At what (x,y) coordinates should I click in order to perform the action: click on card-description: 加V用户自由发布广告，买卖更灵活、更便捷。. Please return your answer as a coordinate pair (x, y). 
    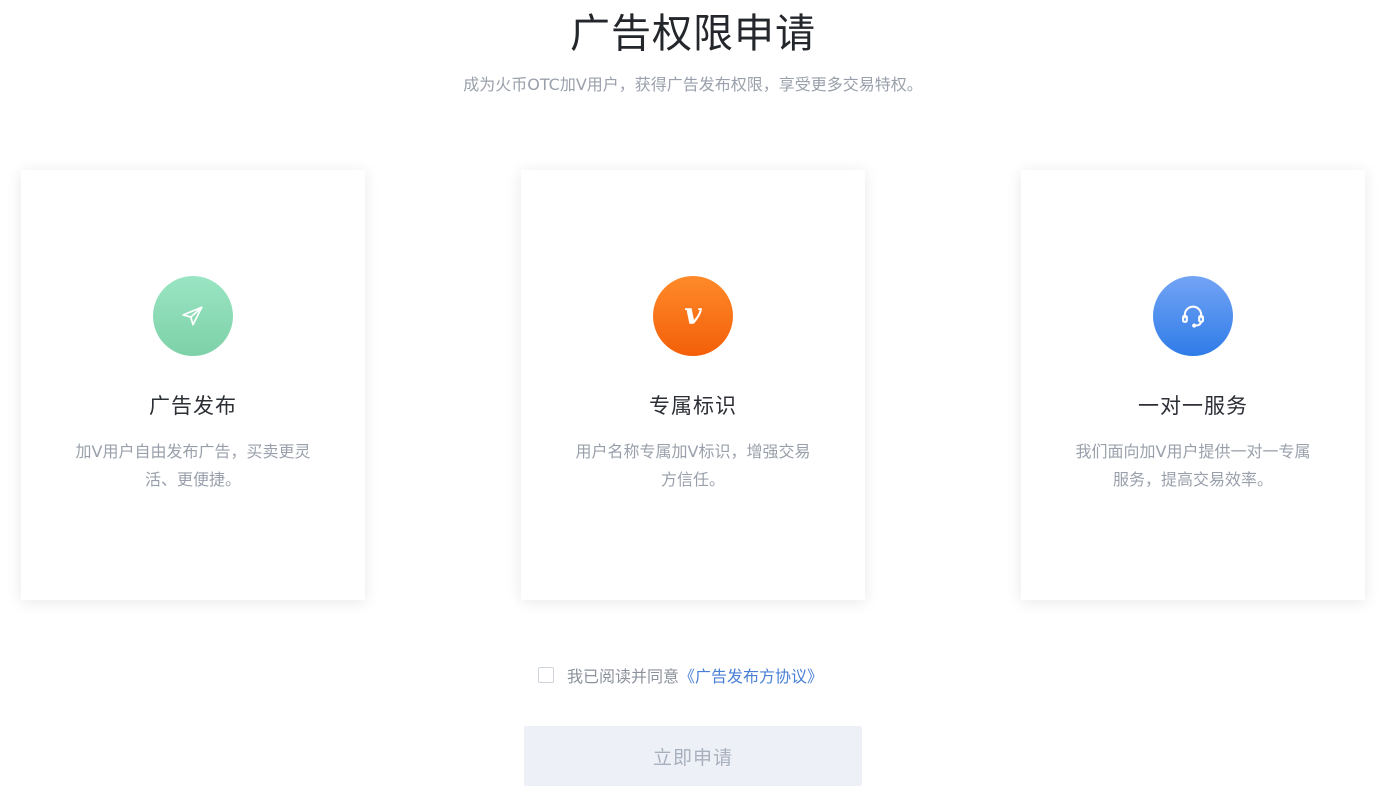
    Looking at the image, I should click on (193, 465).